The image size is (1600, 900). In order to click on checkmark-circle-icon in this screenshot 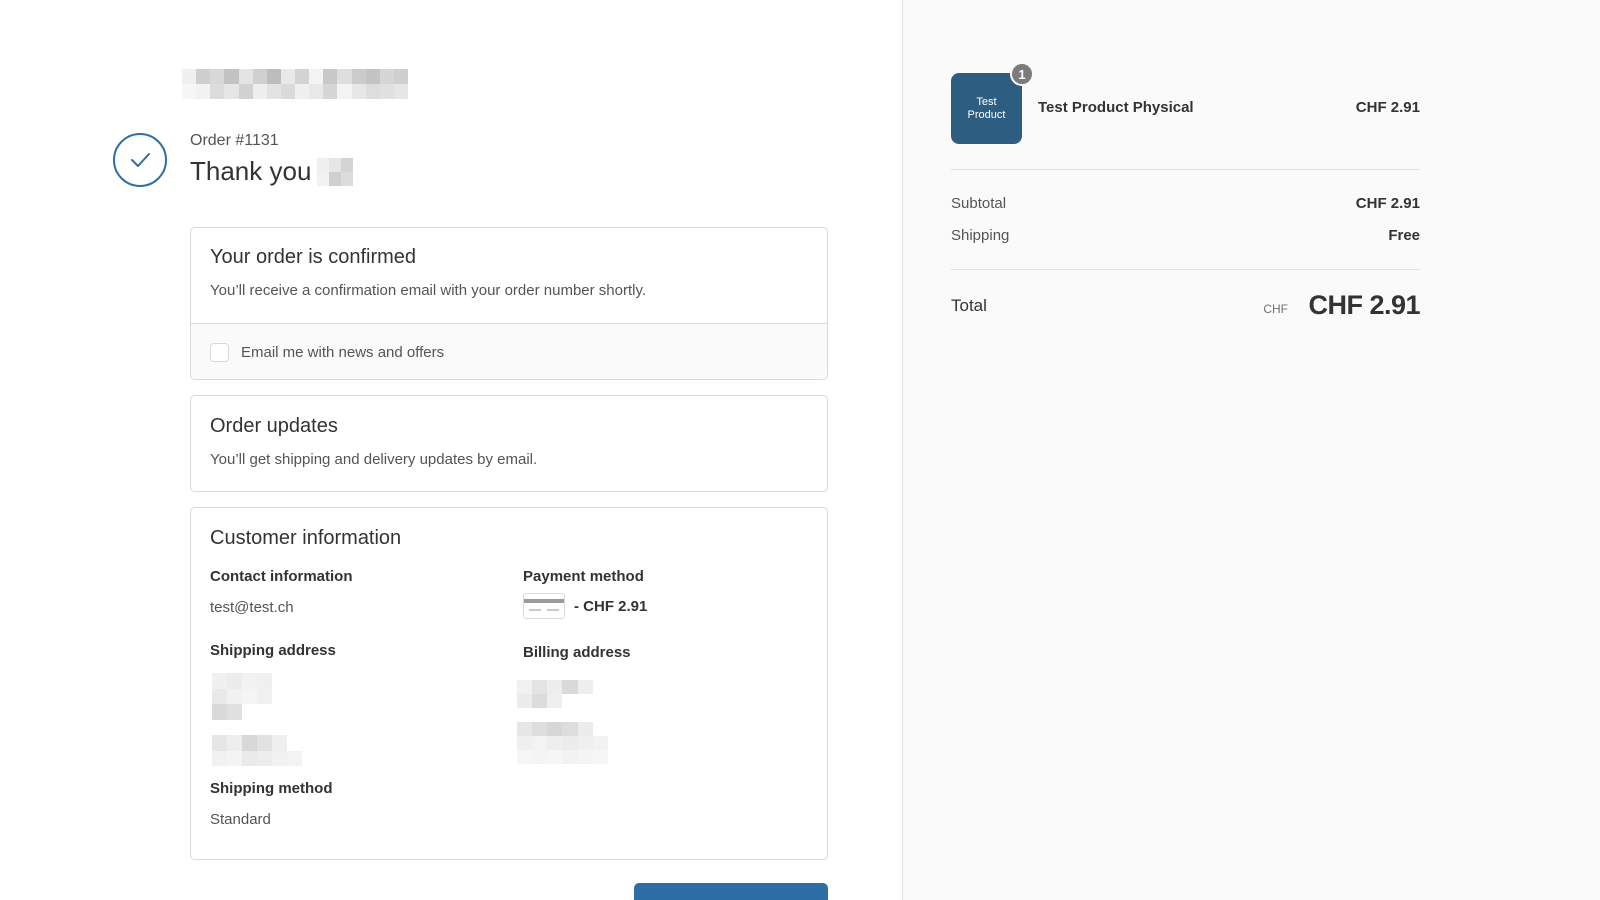, I will do `click(140, 160)`.